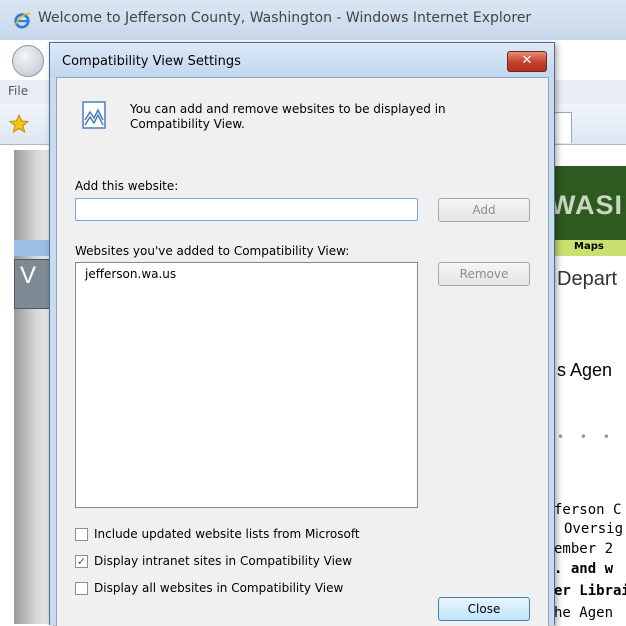  Describe the element at coordinates (28, 275) in the screenshot. I see `left-tab-letter: V` at that location.